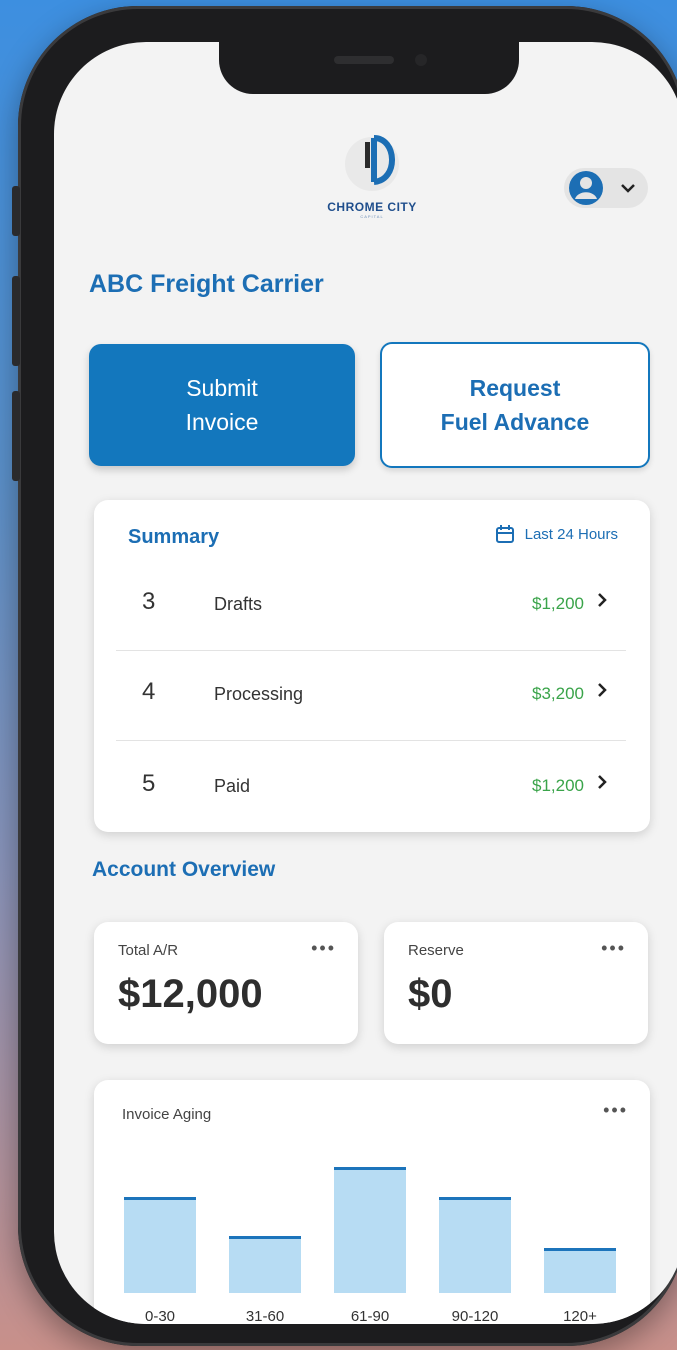 Image resolution: width=677 pixels, height=1350 pixels. I want to click on summary-row-paid: 5 Paid $1,200, so click(372, 788).